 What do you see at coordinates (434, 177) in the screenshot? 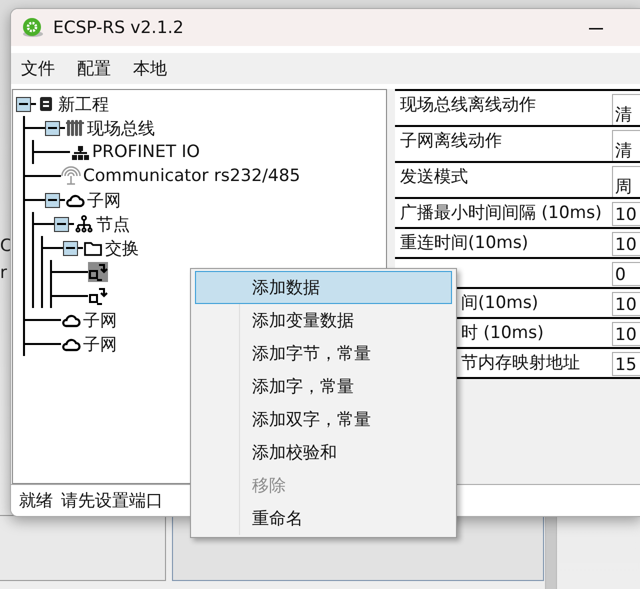
I see `property-label: 发送模式` at bounding box center [434, 177].